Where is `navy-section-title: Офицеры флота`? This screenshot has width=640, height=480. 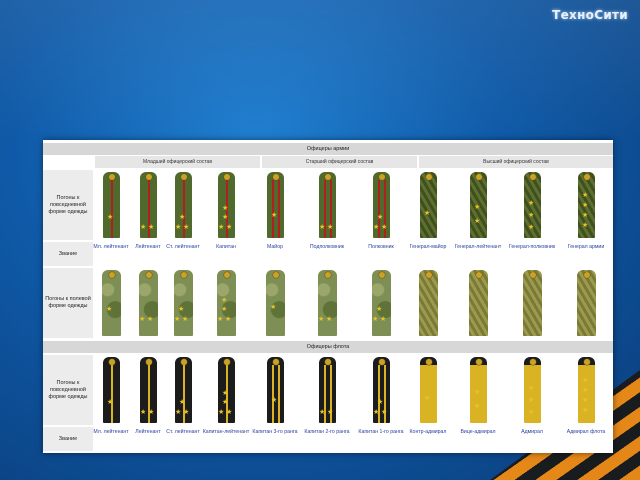 navy-section-title: Офицеры флота is located at coordinates (328, 347).